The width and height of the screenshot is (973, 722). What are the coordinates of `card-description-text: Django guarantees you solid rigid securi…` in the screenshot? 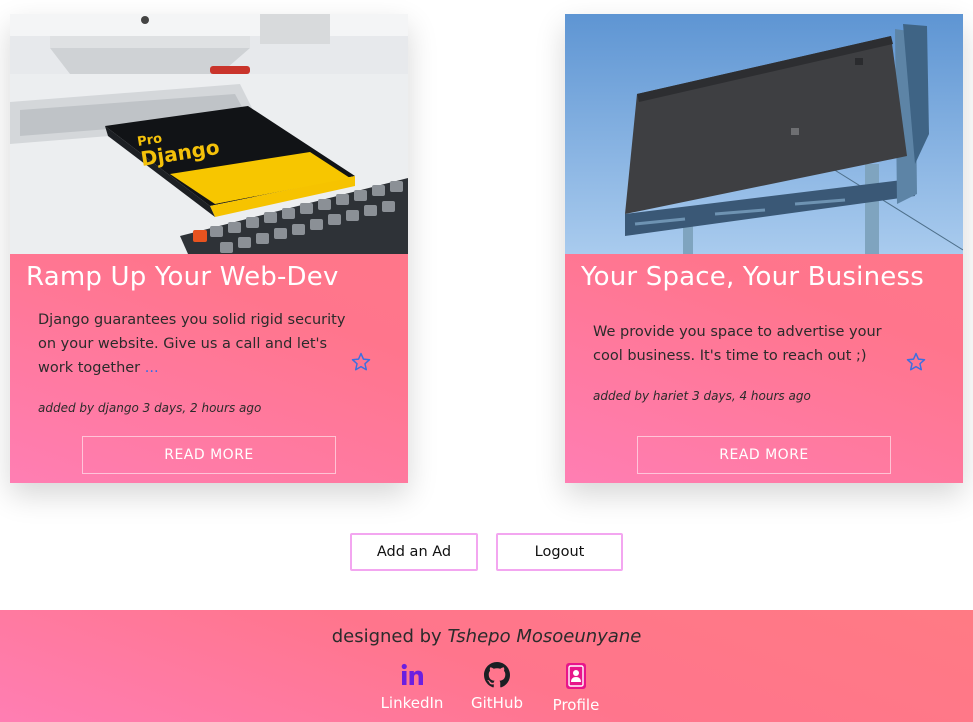 It's located at (192, 344).